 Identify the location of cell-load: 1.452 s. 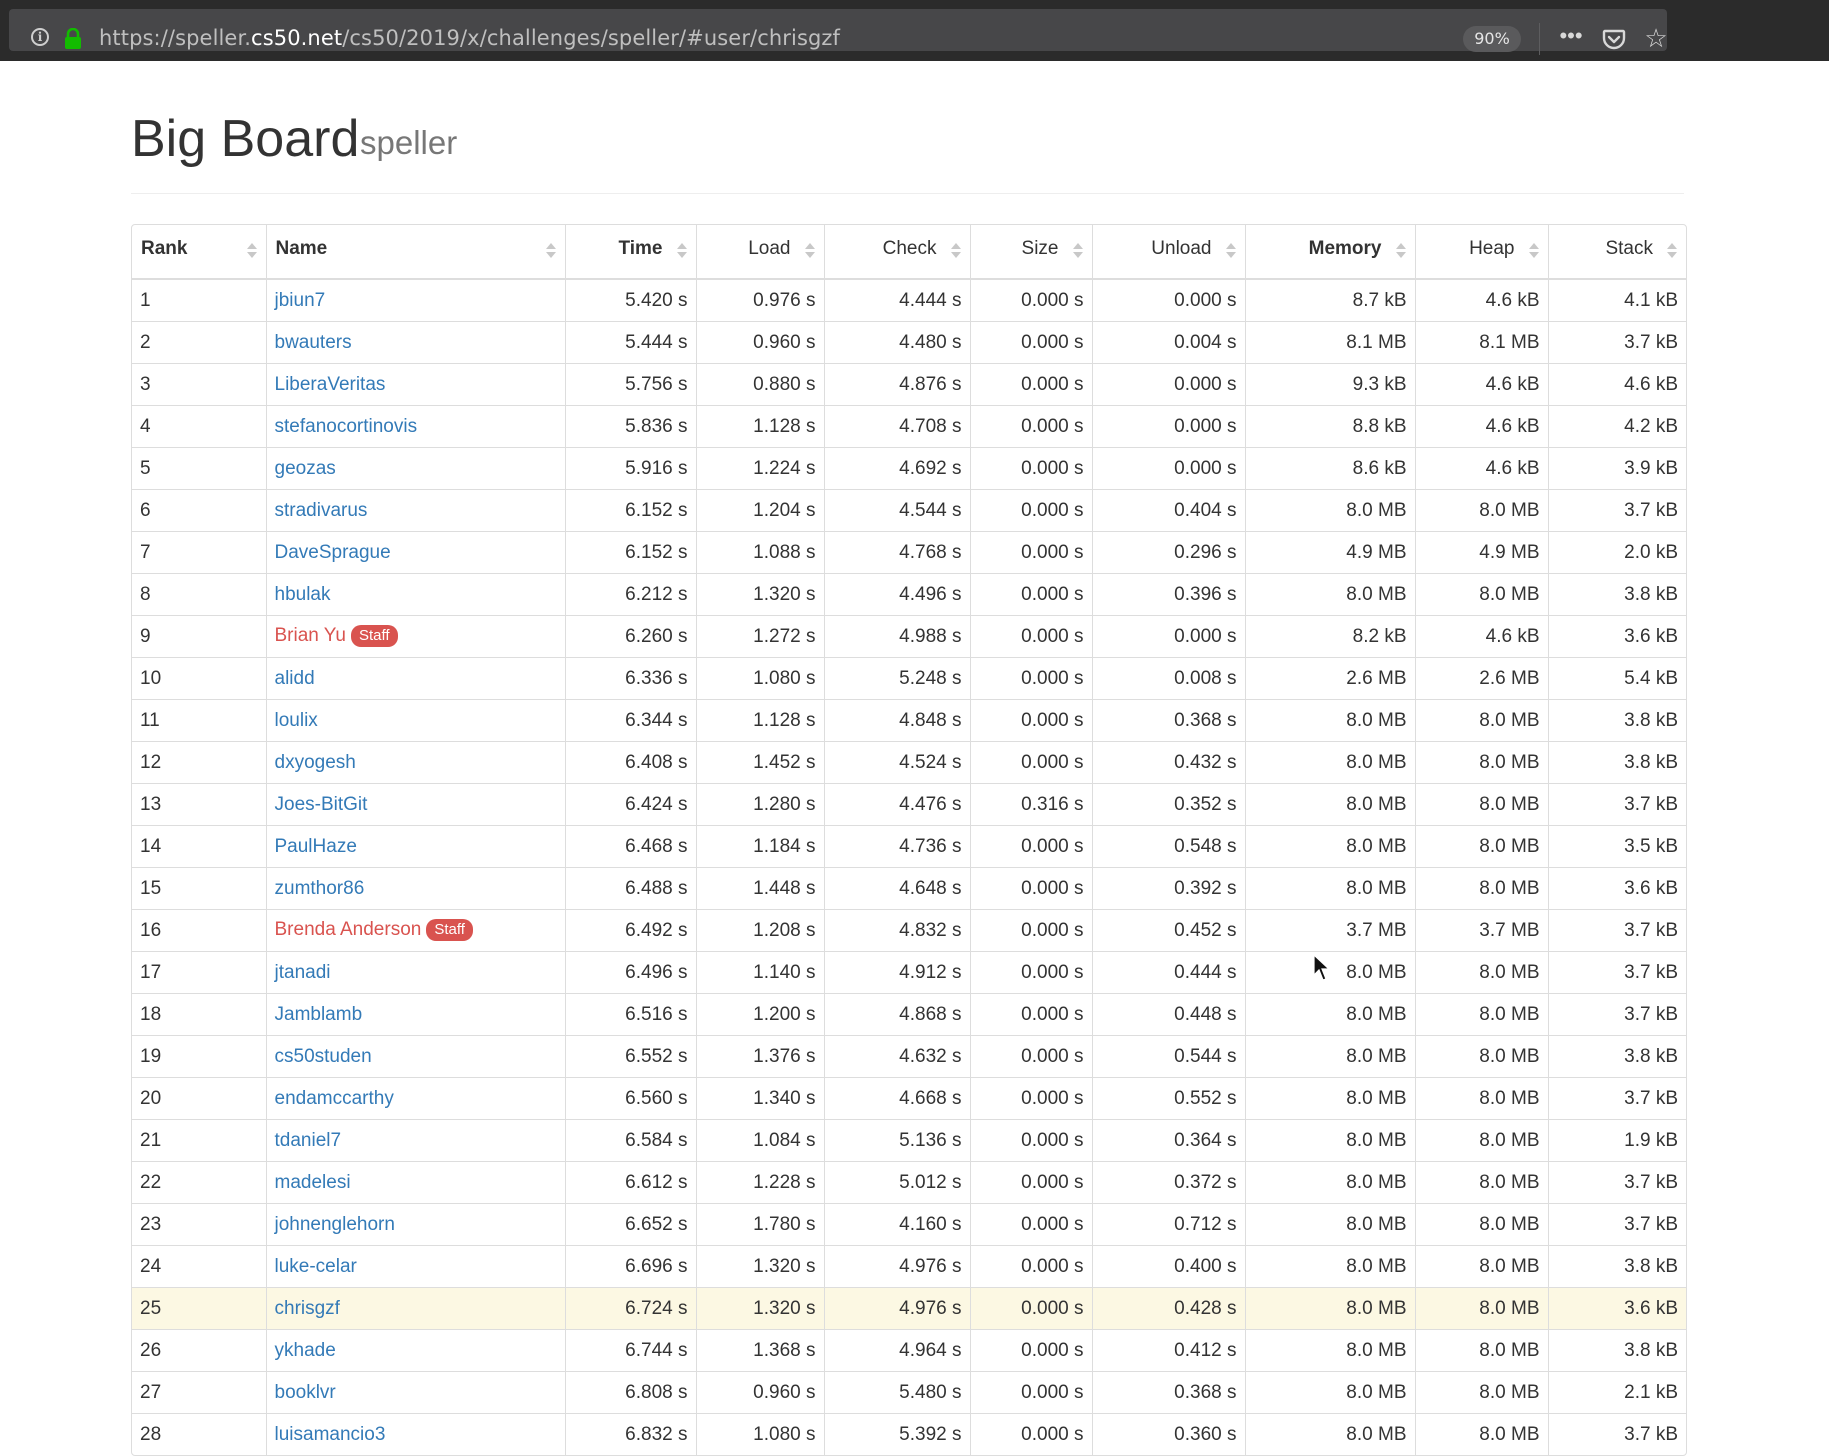
(759, 762).